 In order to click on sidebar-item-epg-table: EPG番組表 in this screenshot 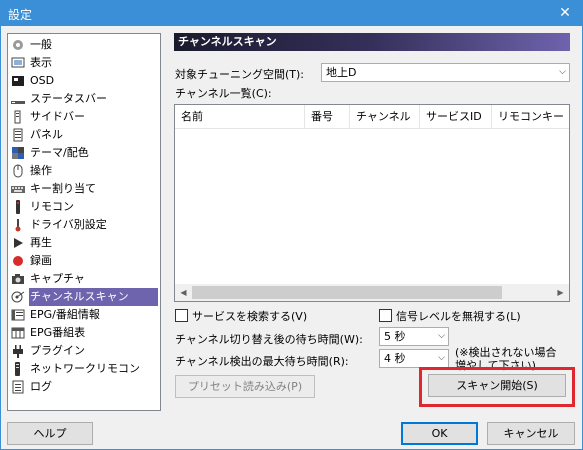, I will do `click(84, 333)`.